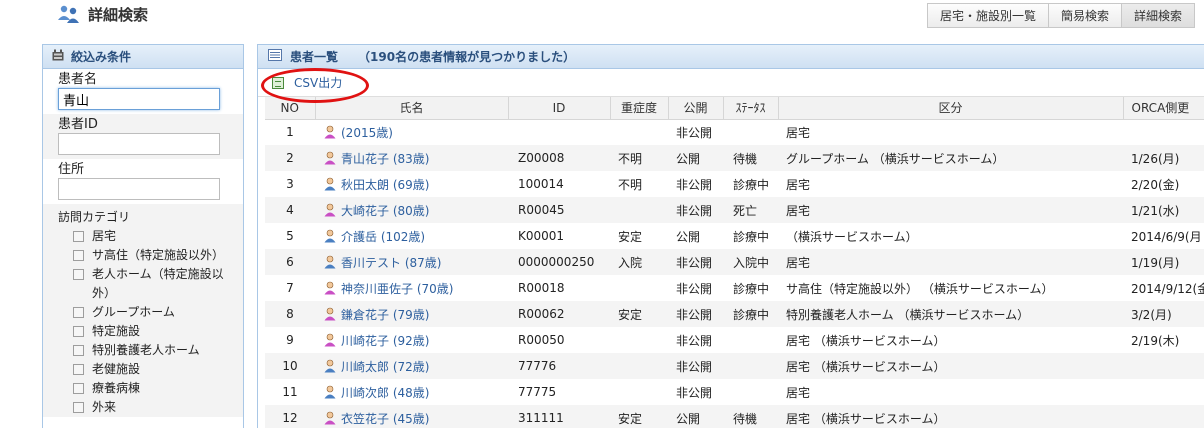  I want to click on cell-category: グループホーム （横浜サービスホーム）, so click(950, 158).